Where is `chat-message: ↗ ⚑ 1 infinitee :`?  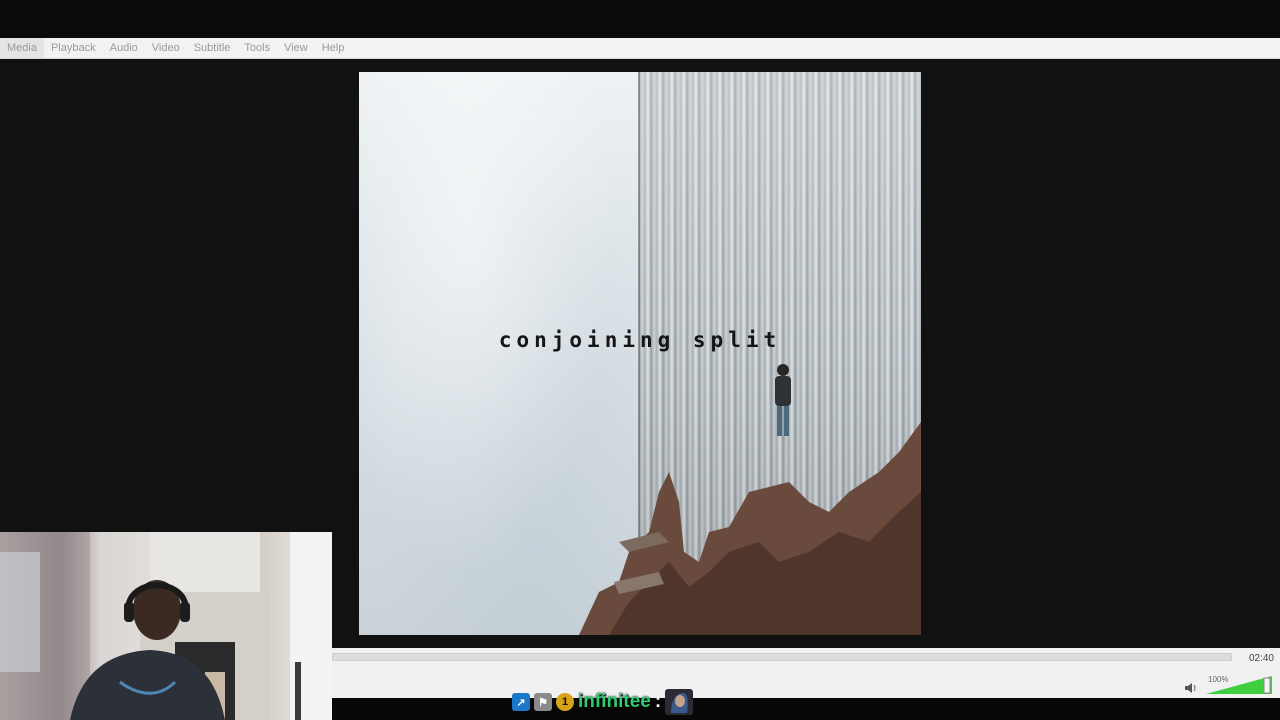 chat-message: ↗ ⚑ 1 infinitee : is located at coordinates (603, 702).